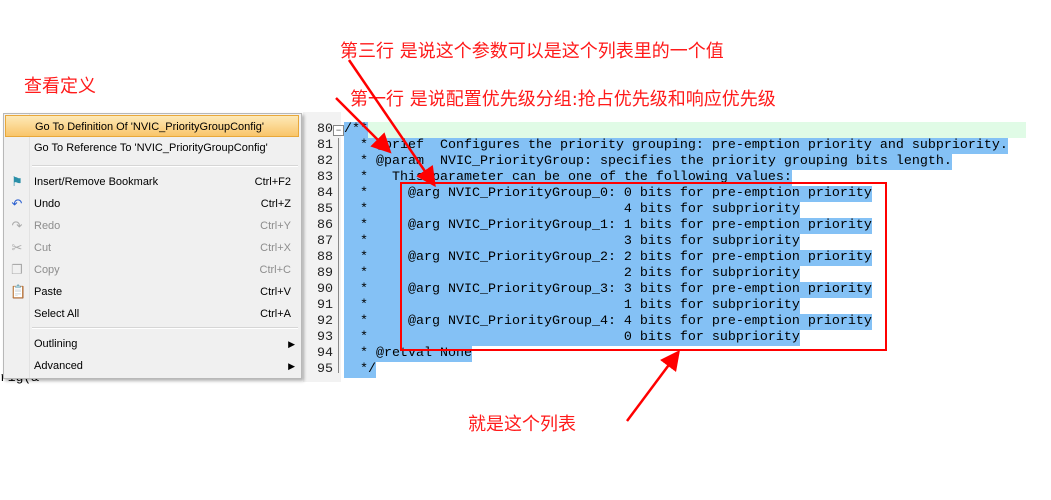 The height and width of the screenshot is (500, 1051). I want to click on scissors-icon: ✂, so click(17, 247).